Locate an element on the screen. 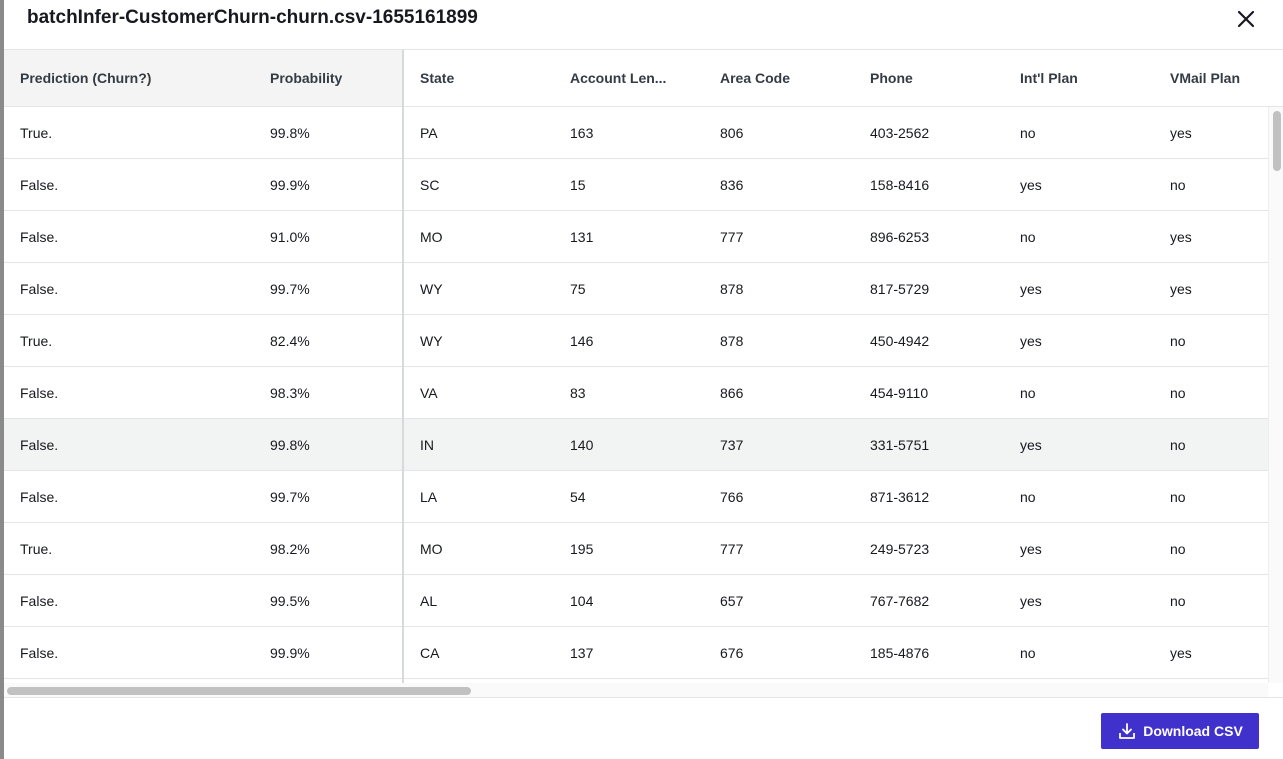 This screenshot has width=1283, height=759. table-cell: 454-9110 is located at coordinates (899, 393).